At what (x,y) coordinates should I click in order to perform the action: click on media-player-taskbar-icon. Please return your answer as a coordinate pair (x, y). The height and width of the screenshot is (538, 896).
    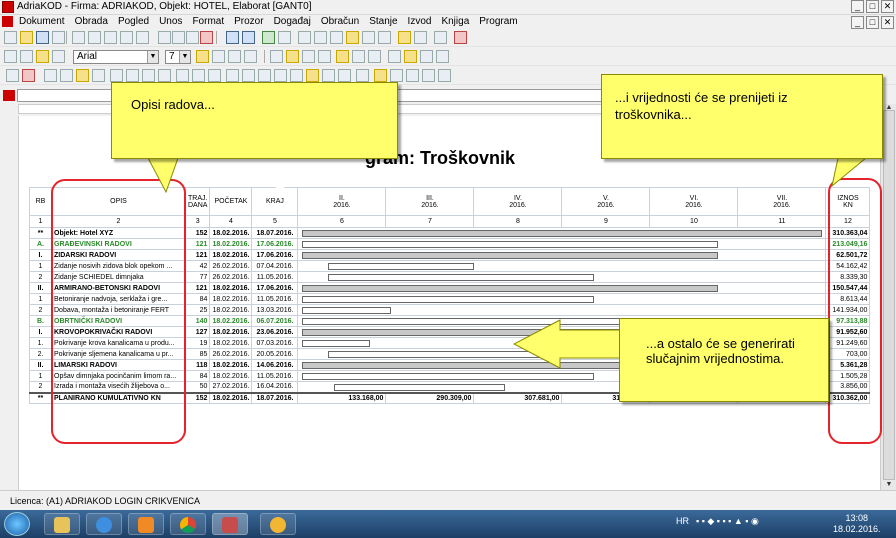
    Looking at the image, I should click on (146, 524).